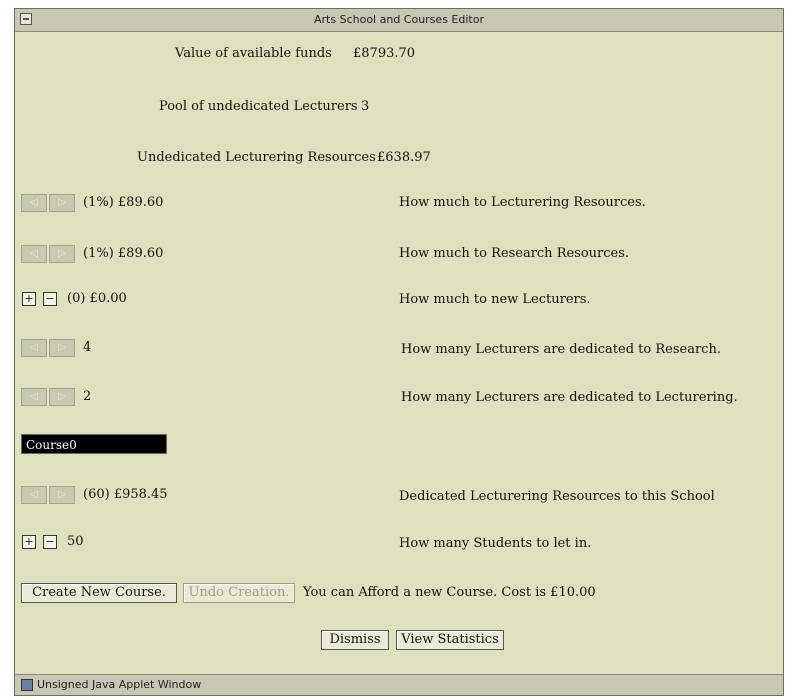 This screenshot has height=700, width=797. Describe the element at coordinates (495, 299) in the screenshot. I see `new-lect-desc: How much to new Lecturers.` at that location.